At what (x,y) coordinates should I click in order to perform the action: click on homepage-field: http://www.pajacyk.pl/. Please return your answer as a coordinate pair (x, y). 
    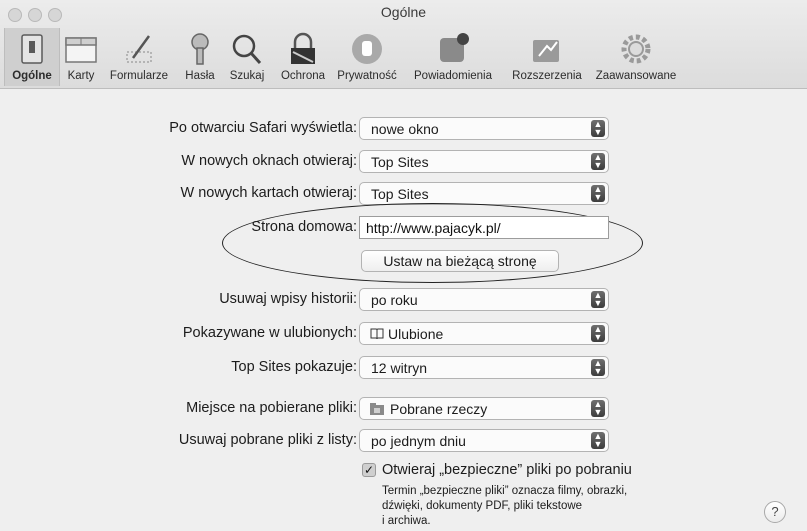
    Looking at the image, I should click on (484, 227).